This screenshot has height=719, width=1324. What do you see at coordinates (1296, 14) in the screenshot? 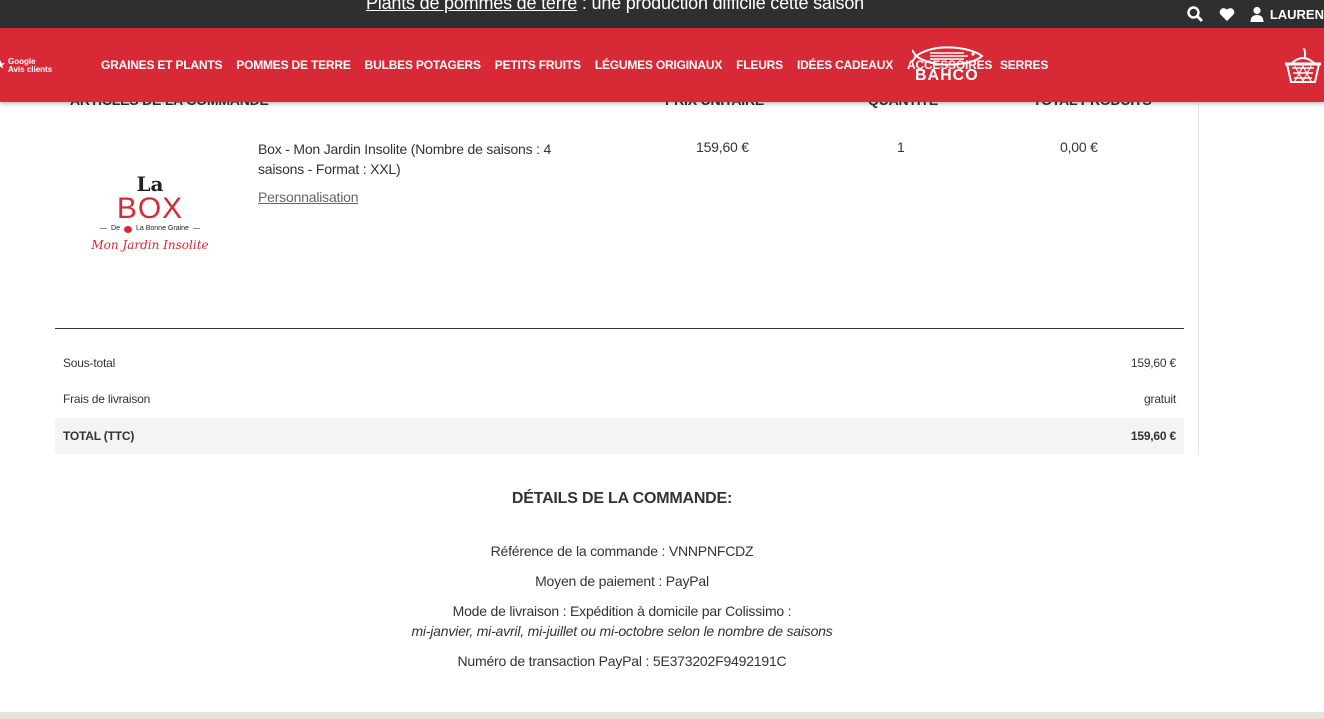
I see `user-name: LAUREN` at bounding box center [1296, 14].